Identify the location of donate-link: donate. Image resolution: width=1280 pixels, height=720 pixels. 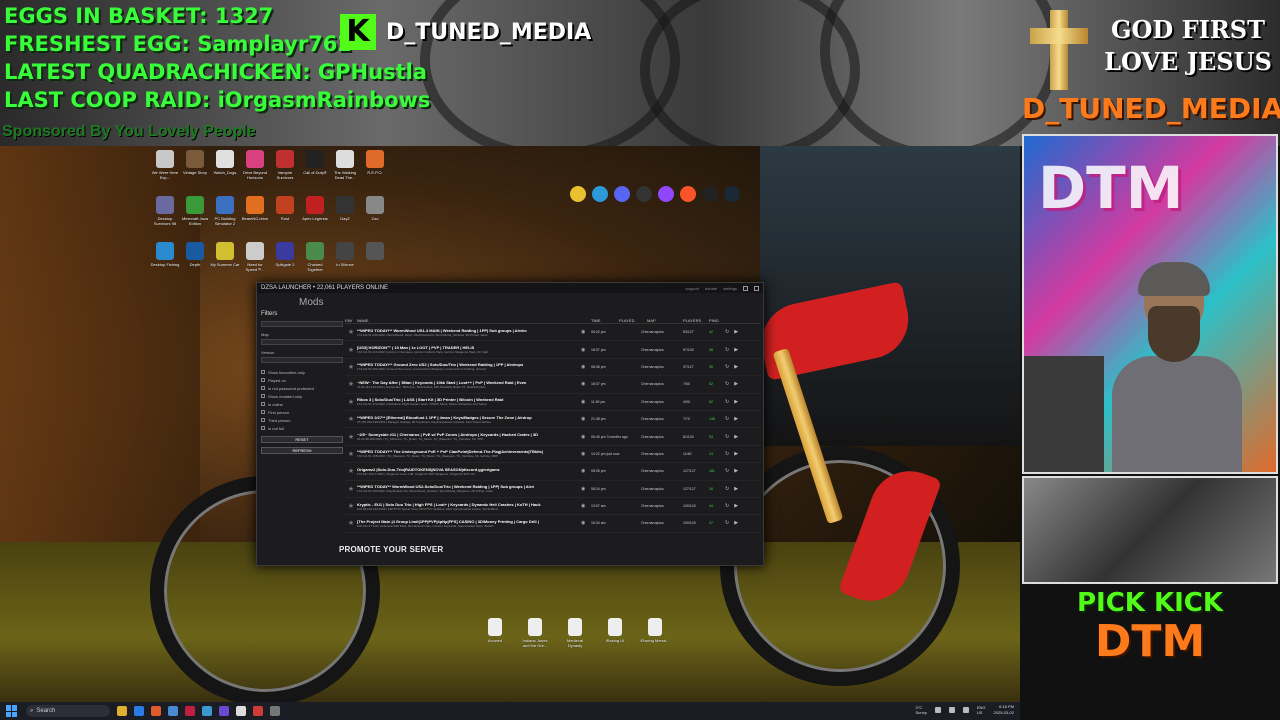
(711, 288).